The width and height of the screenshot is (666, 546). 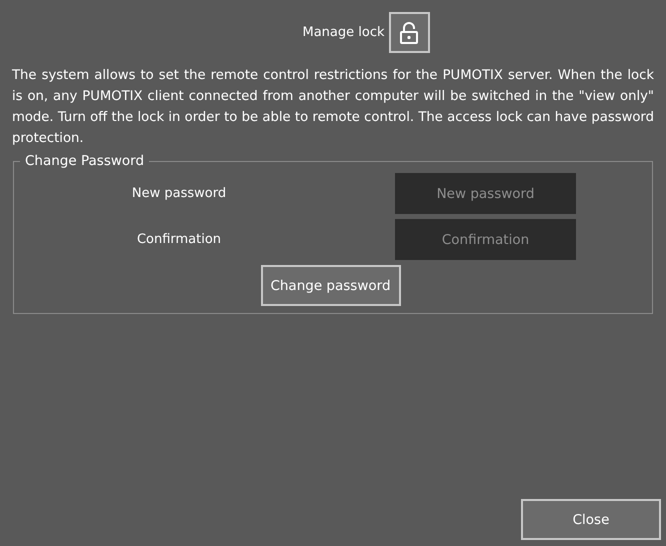 I want to click on password-field: New password, so click(x=485, y=193).